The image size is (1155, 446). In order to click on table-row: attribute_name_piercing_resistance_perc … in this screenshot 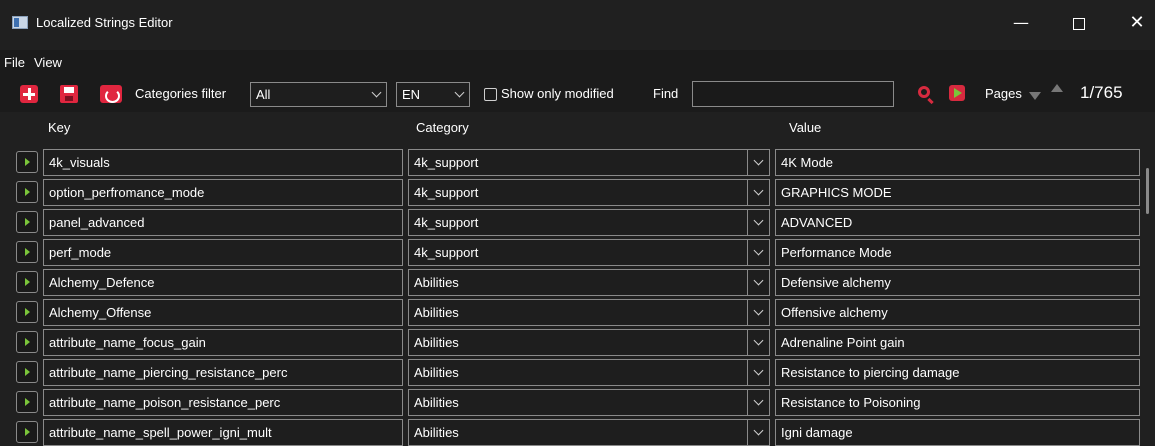, I will do `click(577, 371)`.